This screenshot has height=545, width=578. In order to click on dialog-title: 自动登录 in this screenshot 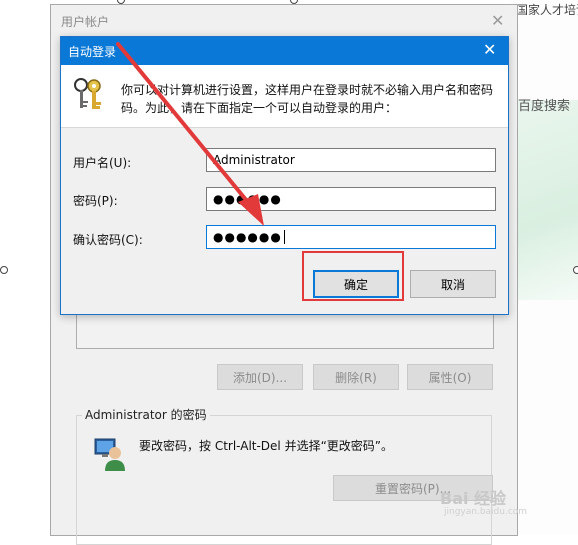, I will do `click(92, 52)`.